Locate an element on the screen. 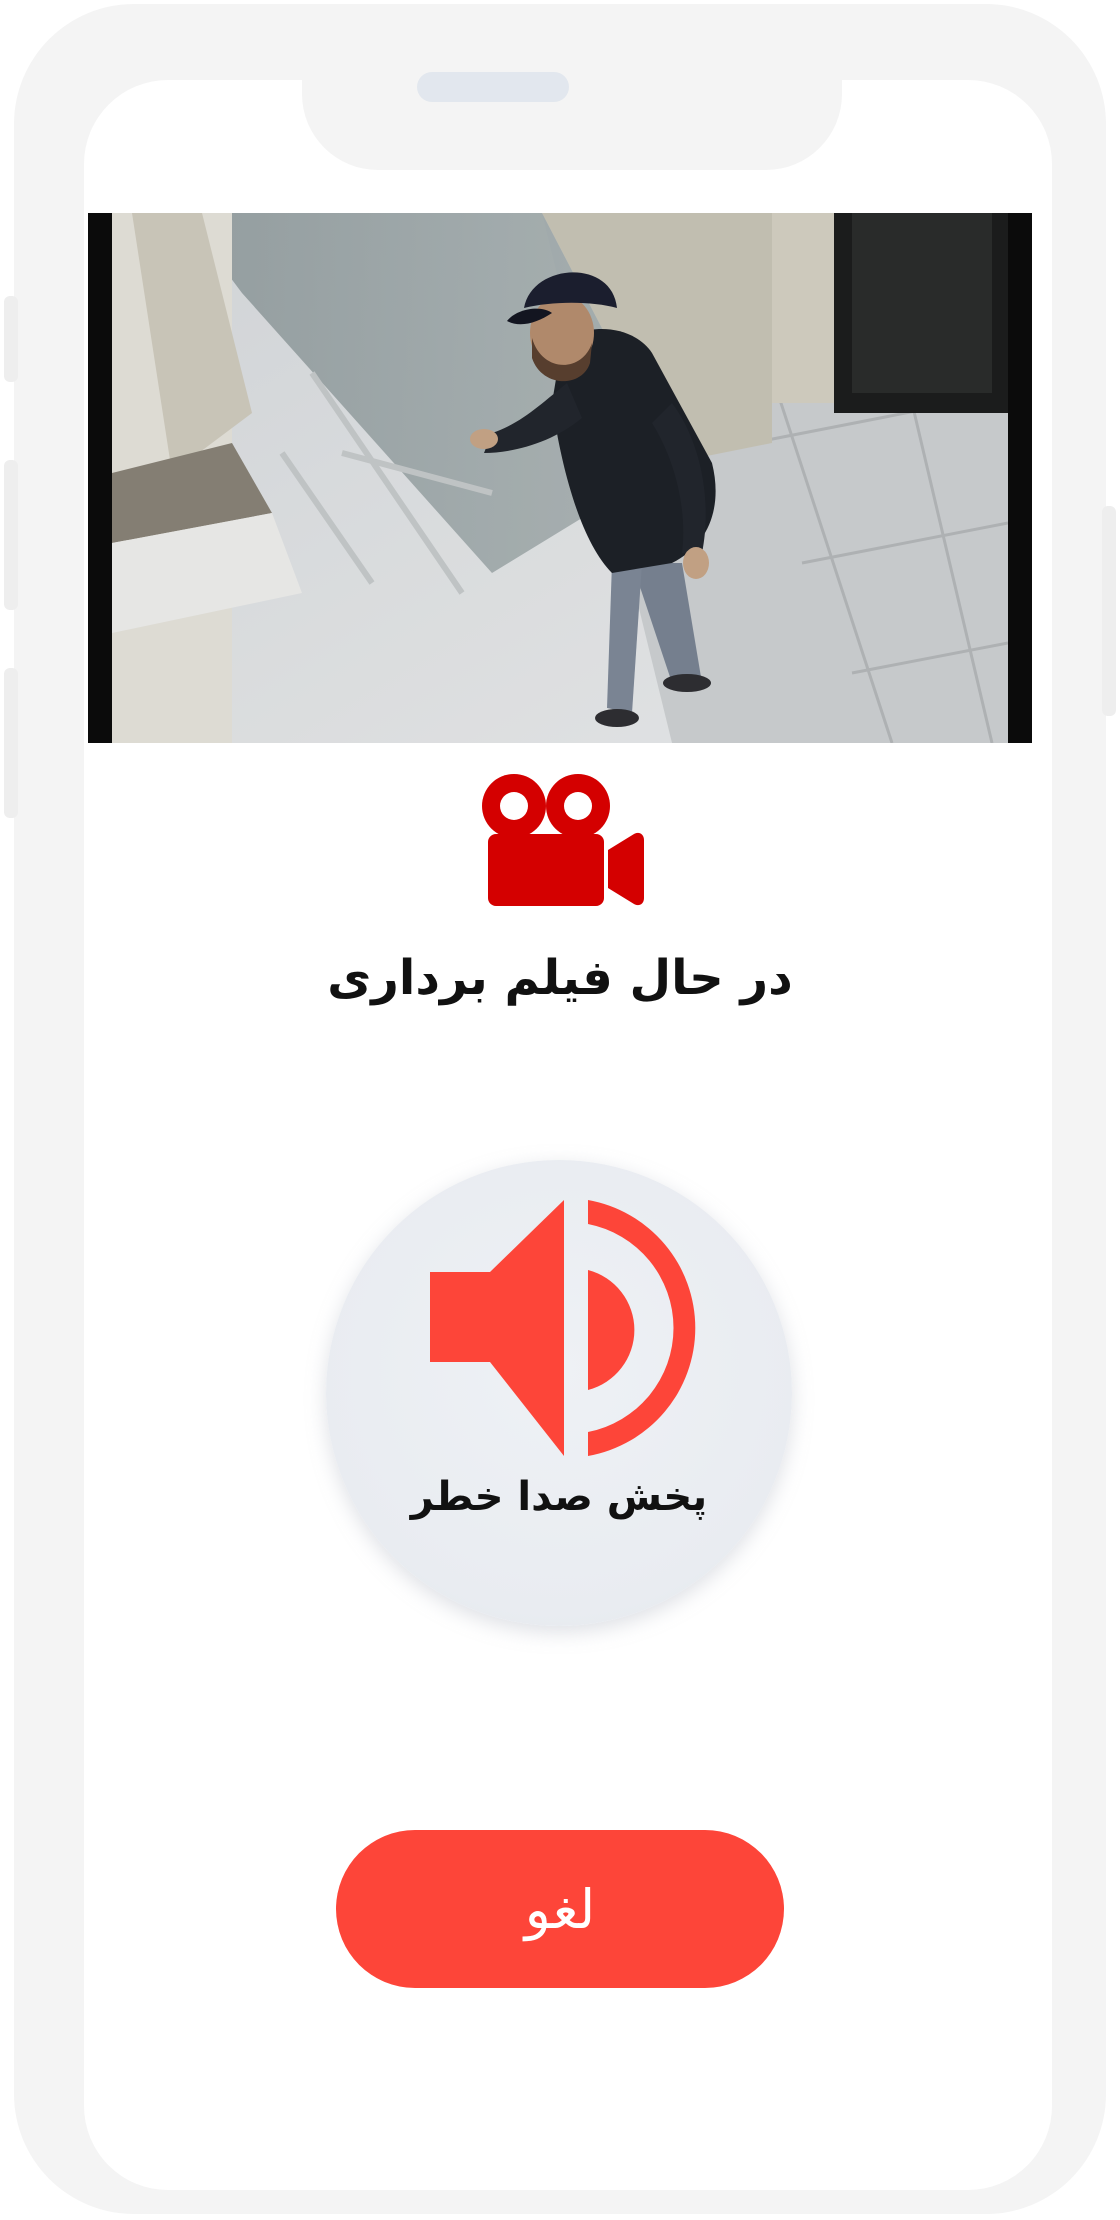  video-camera-icon is located at coordinates (563, 840).